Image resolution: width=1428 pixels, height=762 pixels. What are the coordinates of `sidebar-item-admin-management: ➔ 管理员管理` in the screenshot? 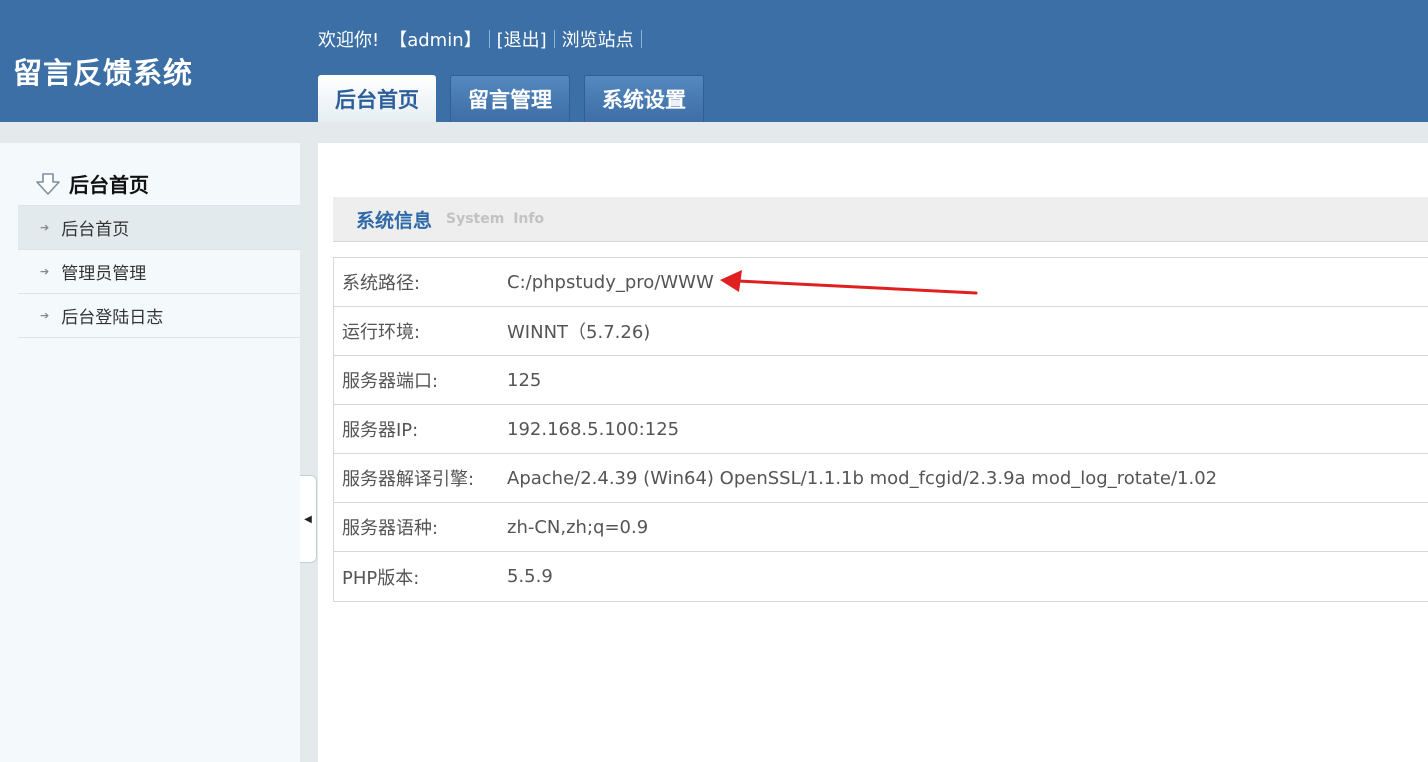 It's located at (159, 272).